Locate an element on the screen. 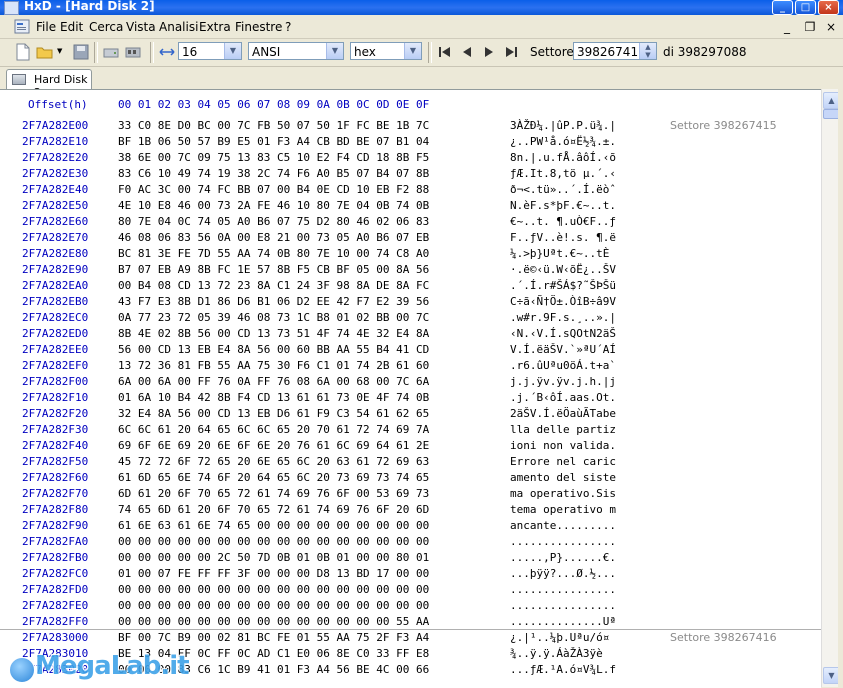  offset-base-select: hex ▼ is located at coordinates (386, 51).